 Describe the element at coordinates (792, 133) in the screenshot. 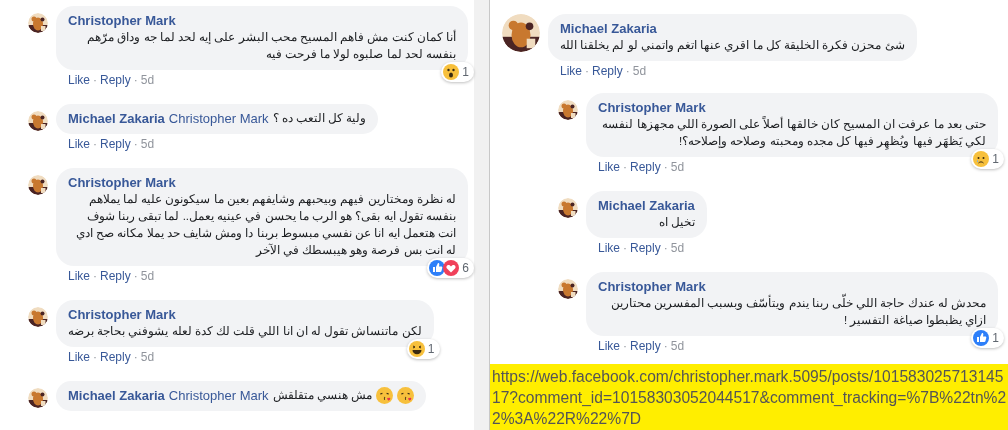

I see `comment-text: حتى بعد ما عرفت ان المسيح كان خالقها أصلاً على الصورة اللي مجهزها لنفسه لكي يَظهَر فيها ويُظهِر فيها كل مجده ومحبته وصلاحه وإصلاحه؟!` at that location.